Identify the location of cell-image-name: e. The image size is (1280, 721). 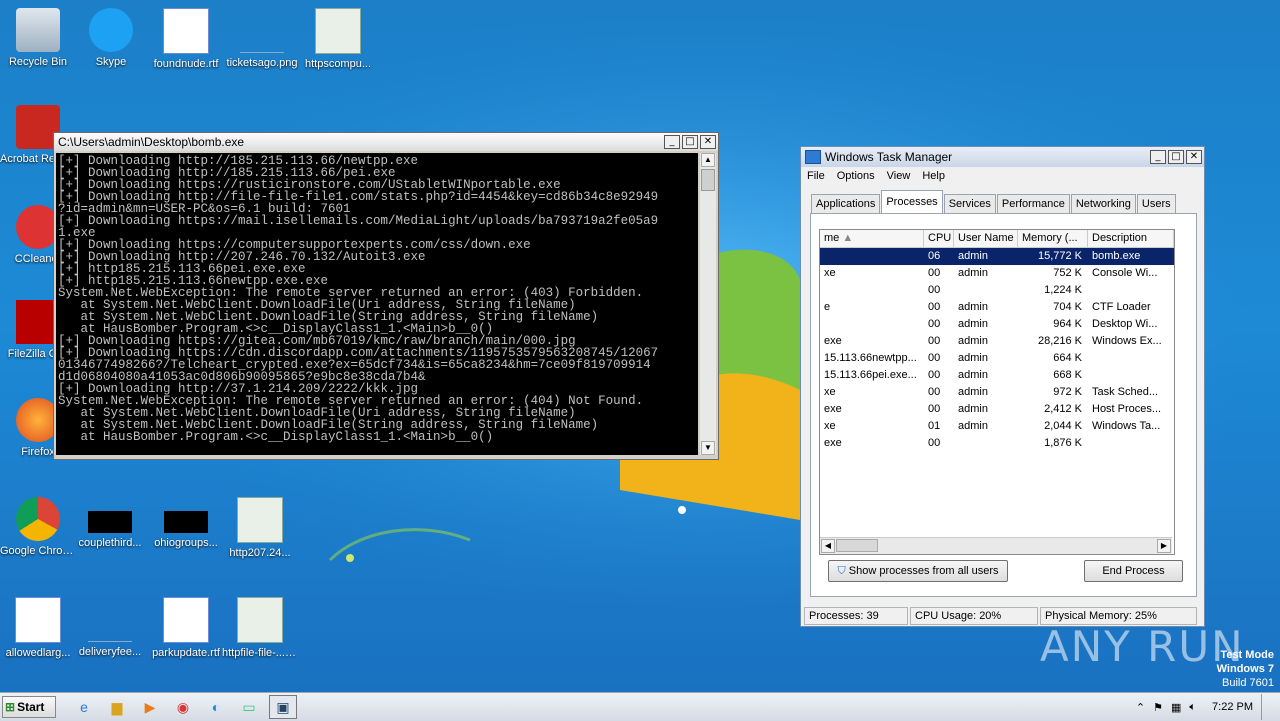
(827, 307).